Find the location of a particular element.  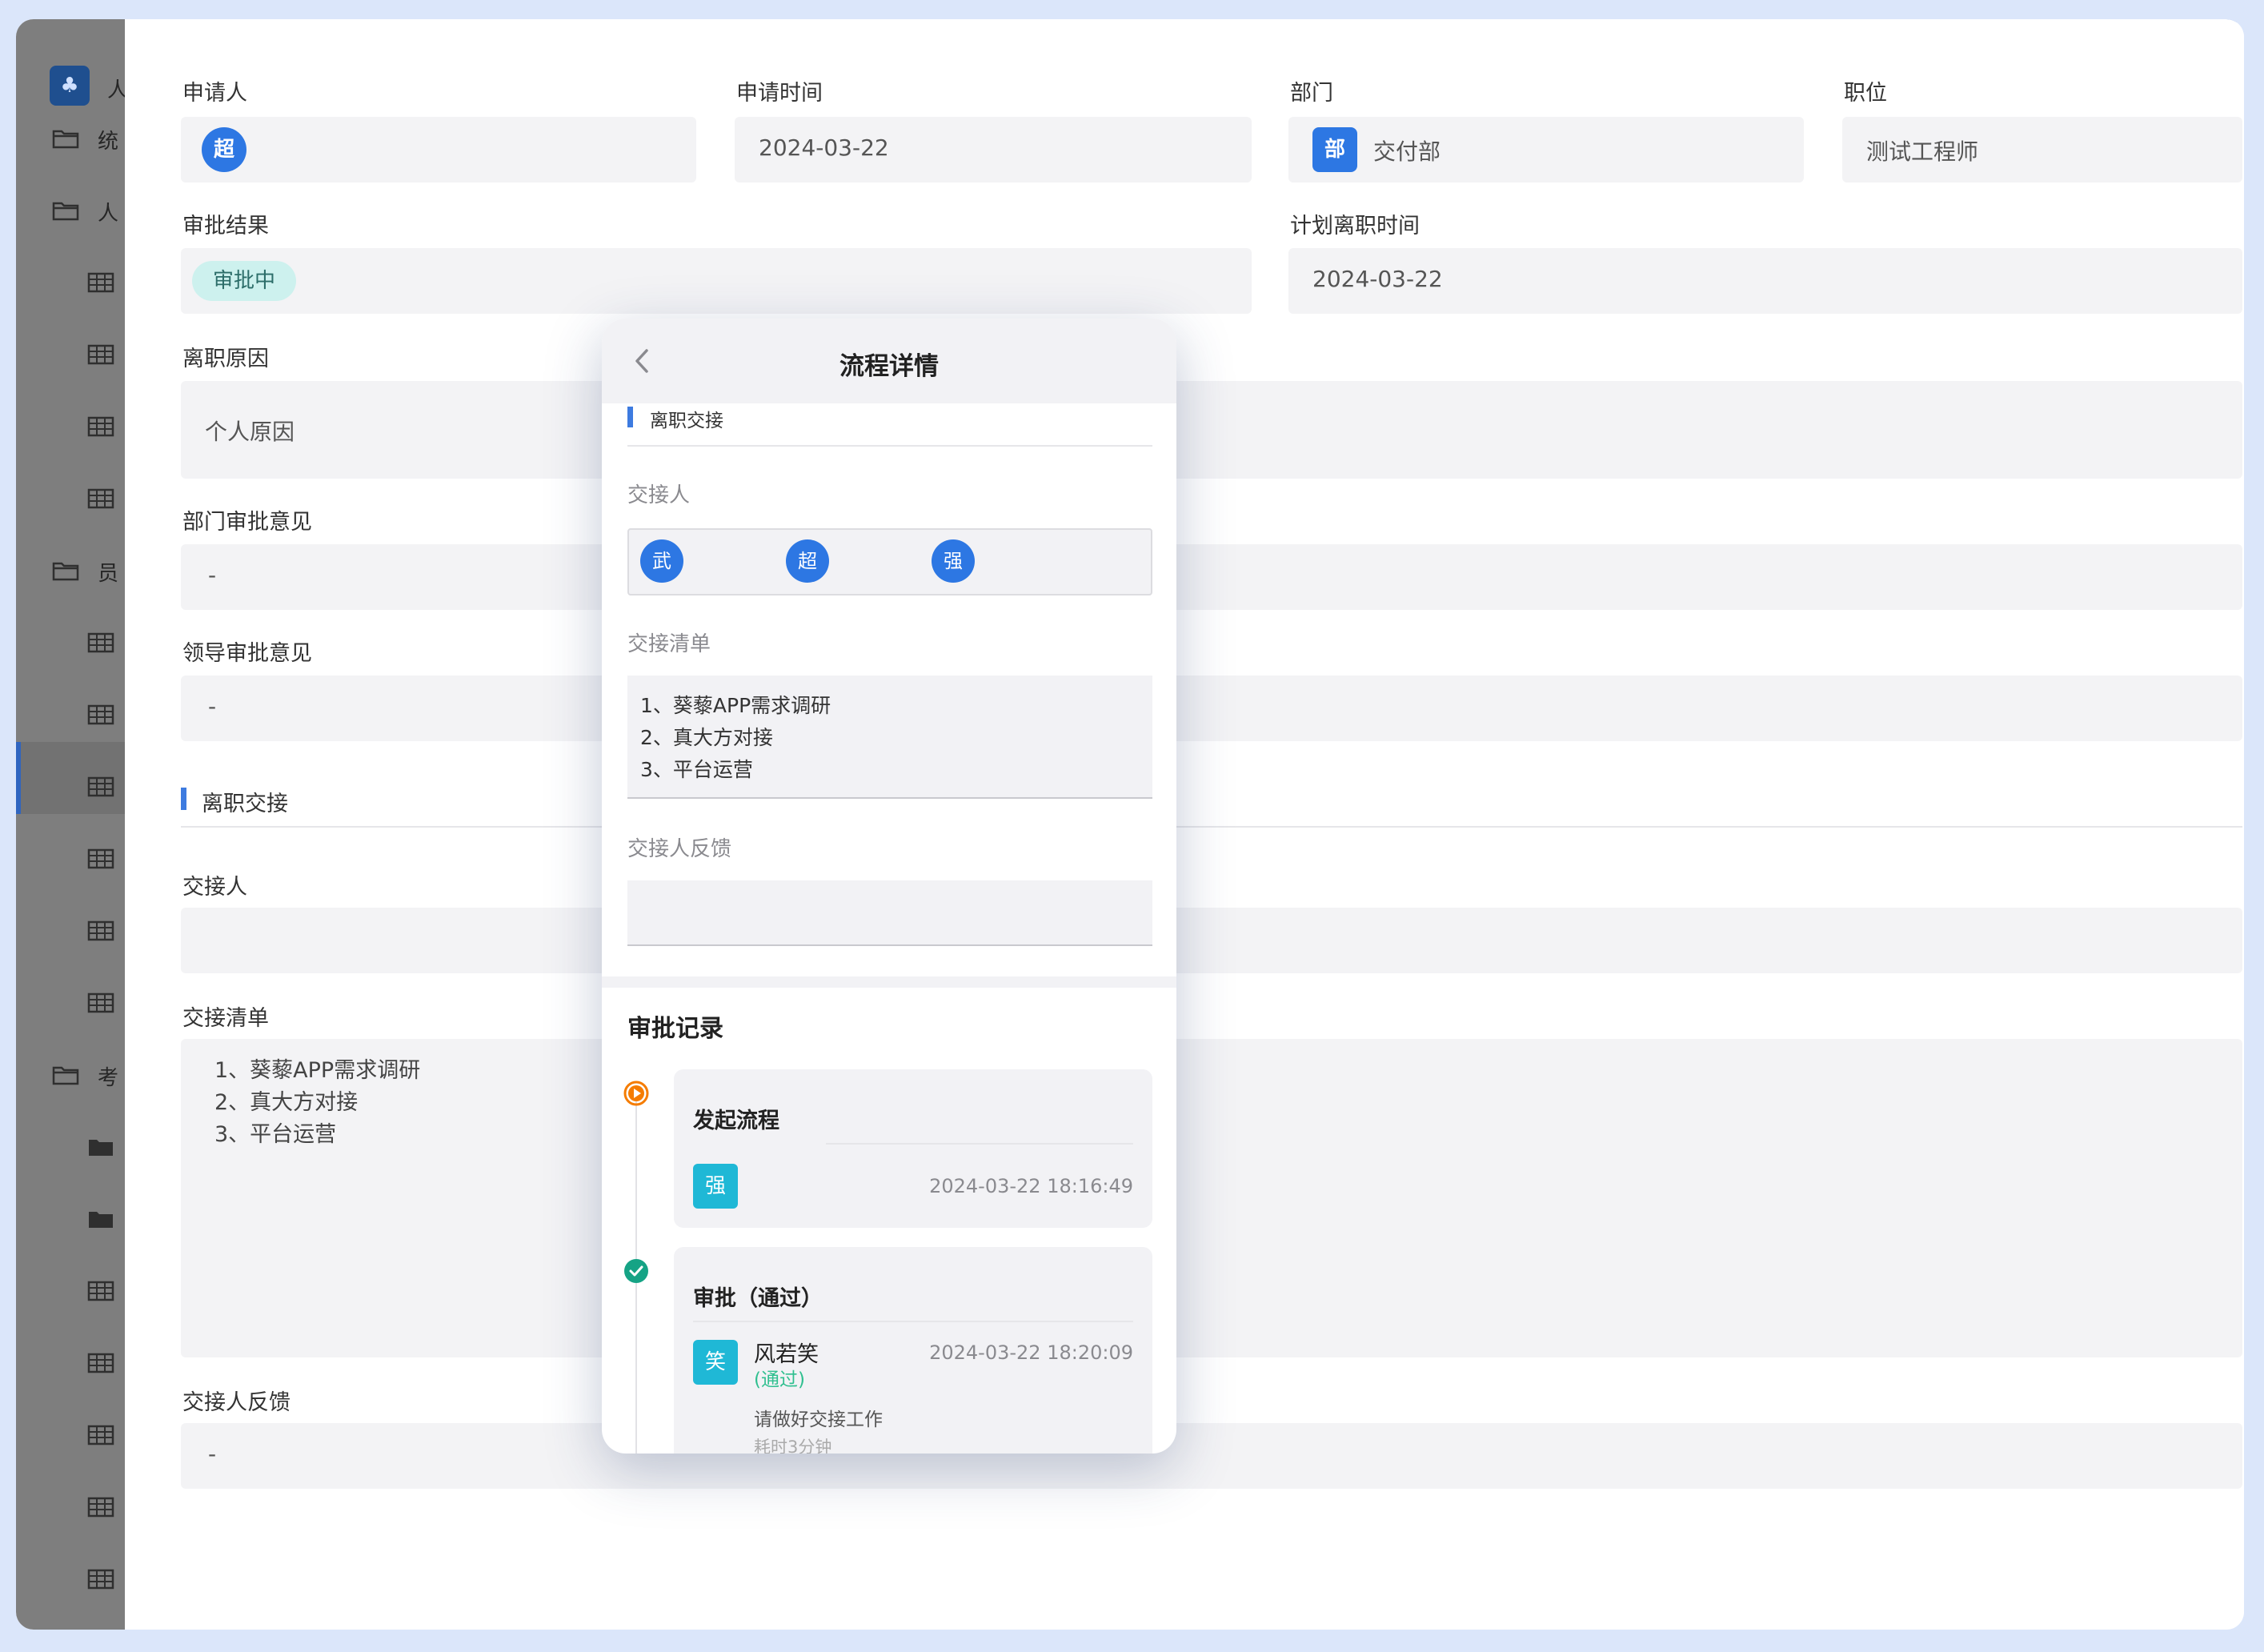

record-card: 发起流程 强 2024-03-22 18:16:49 is located at coordinates (913, 1148).